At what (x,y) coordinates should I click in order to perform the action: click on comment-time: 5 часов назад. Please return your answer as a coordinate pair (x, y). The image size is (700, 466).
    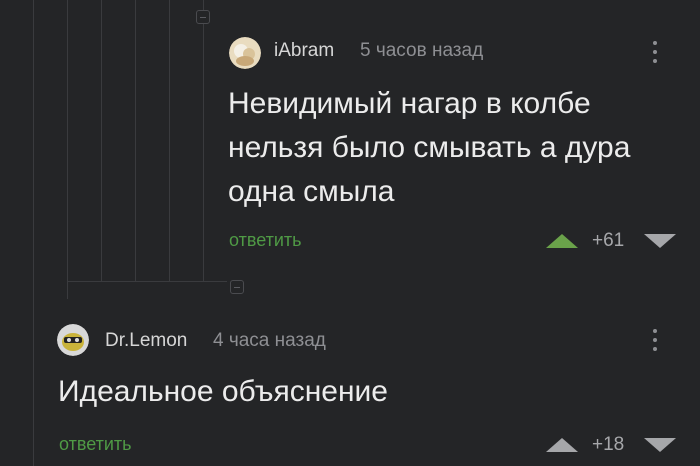
    Looking at the image, I should click on (422, 50).